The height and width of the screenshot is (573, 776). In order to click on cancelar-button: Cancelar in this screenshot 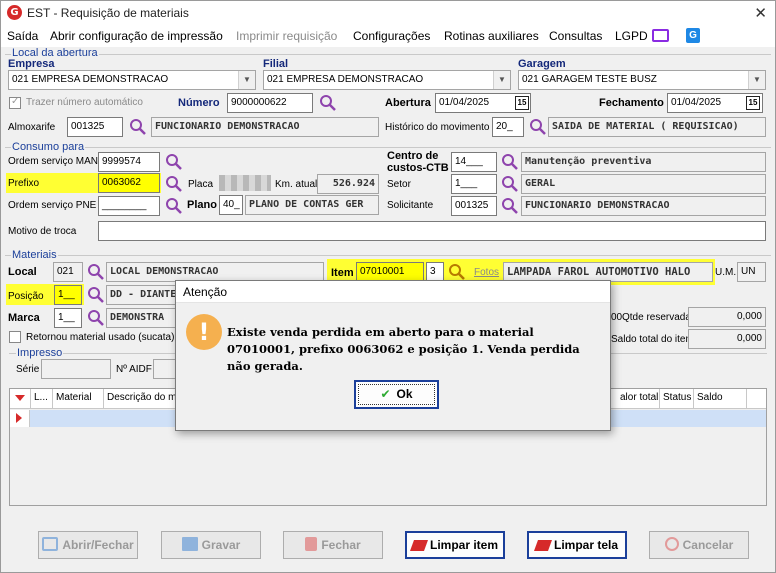, I will do `click(699, 545)`.